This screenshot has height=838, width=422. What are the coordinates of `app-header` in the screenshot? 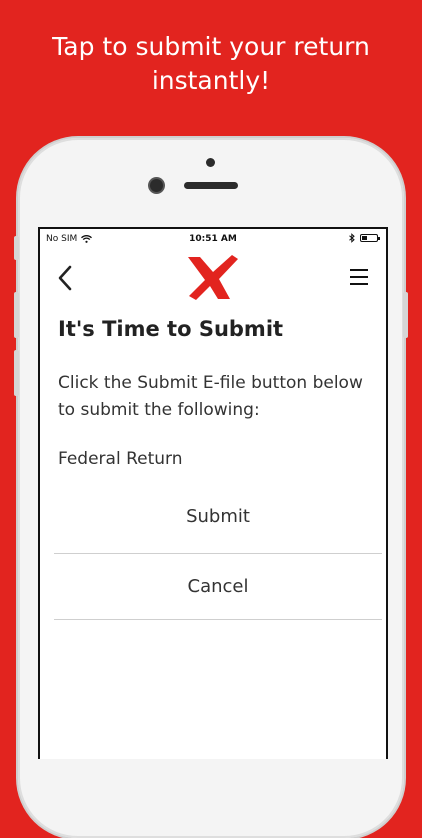 It's located at (213, 279).